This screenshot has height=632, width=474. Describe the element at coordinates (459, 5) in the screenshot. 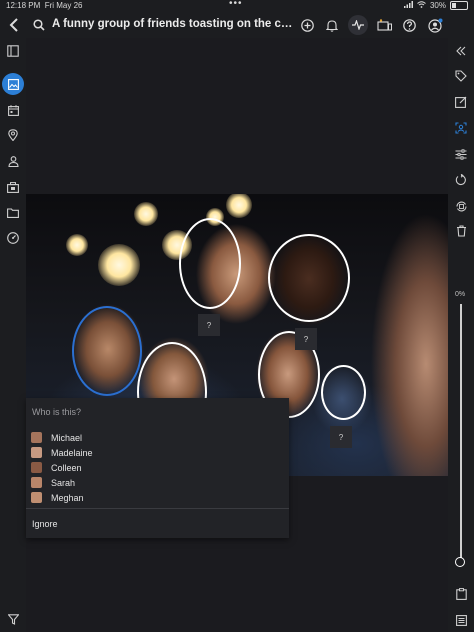

I see `battery-icon` at that location.